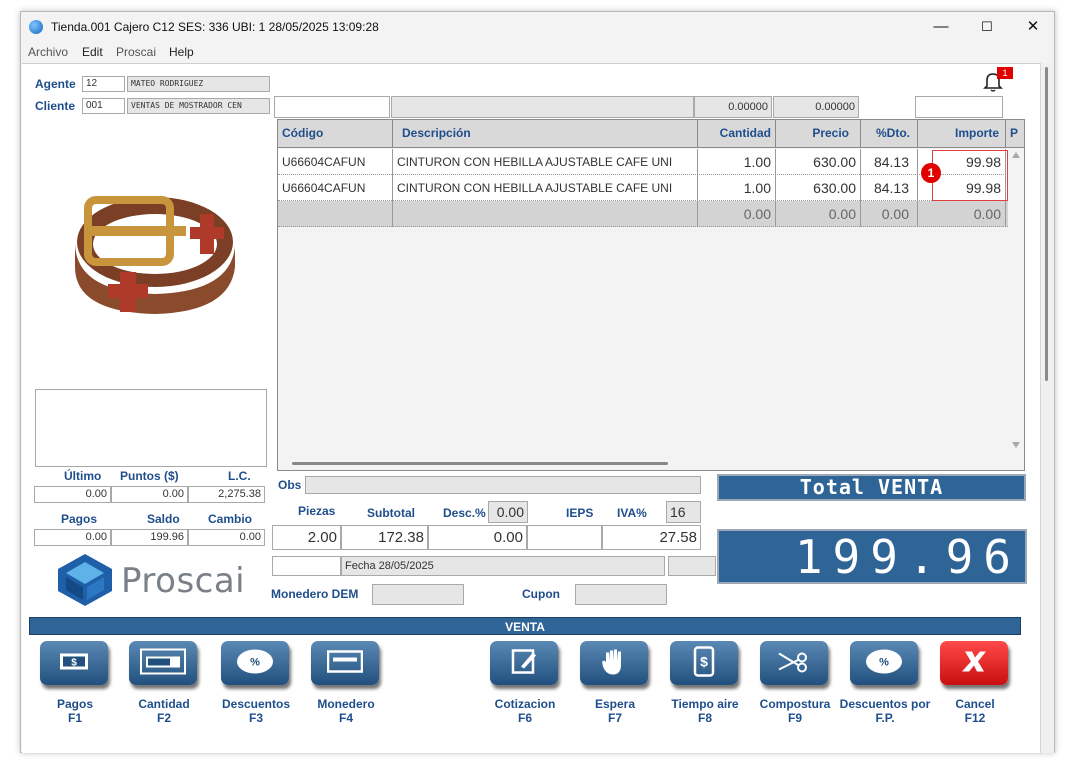 Image resolution: width=1078 pixels, height=761 pixels. What do you see at coordinates (345, 663) in the screenshot?
I see `monedero-button` at bounding box center [345, 663].